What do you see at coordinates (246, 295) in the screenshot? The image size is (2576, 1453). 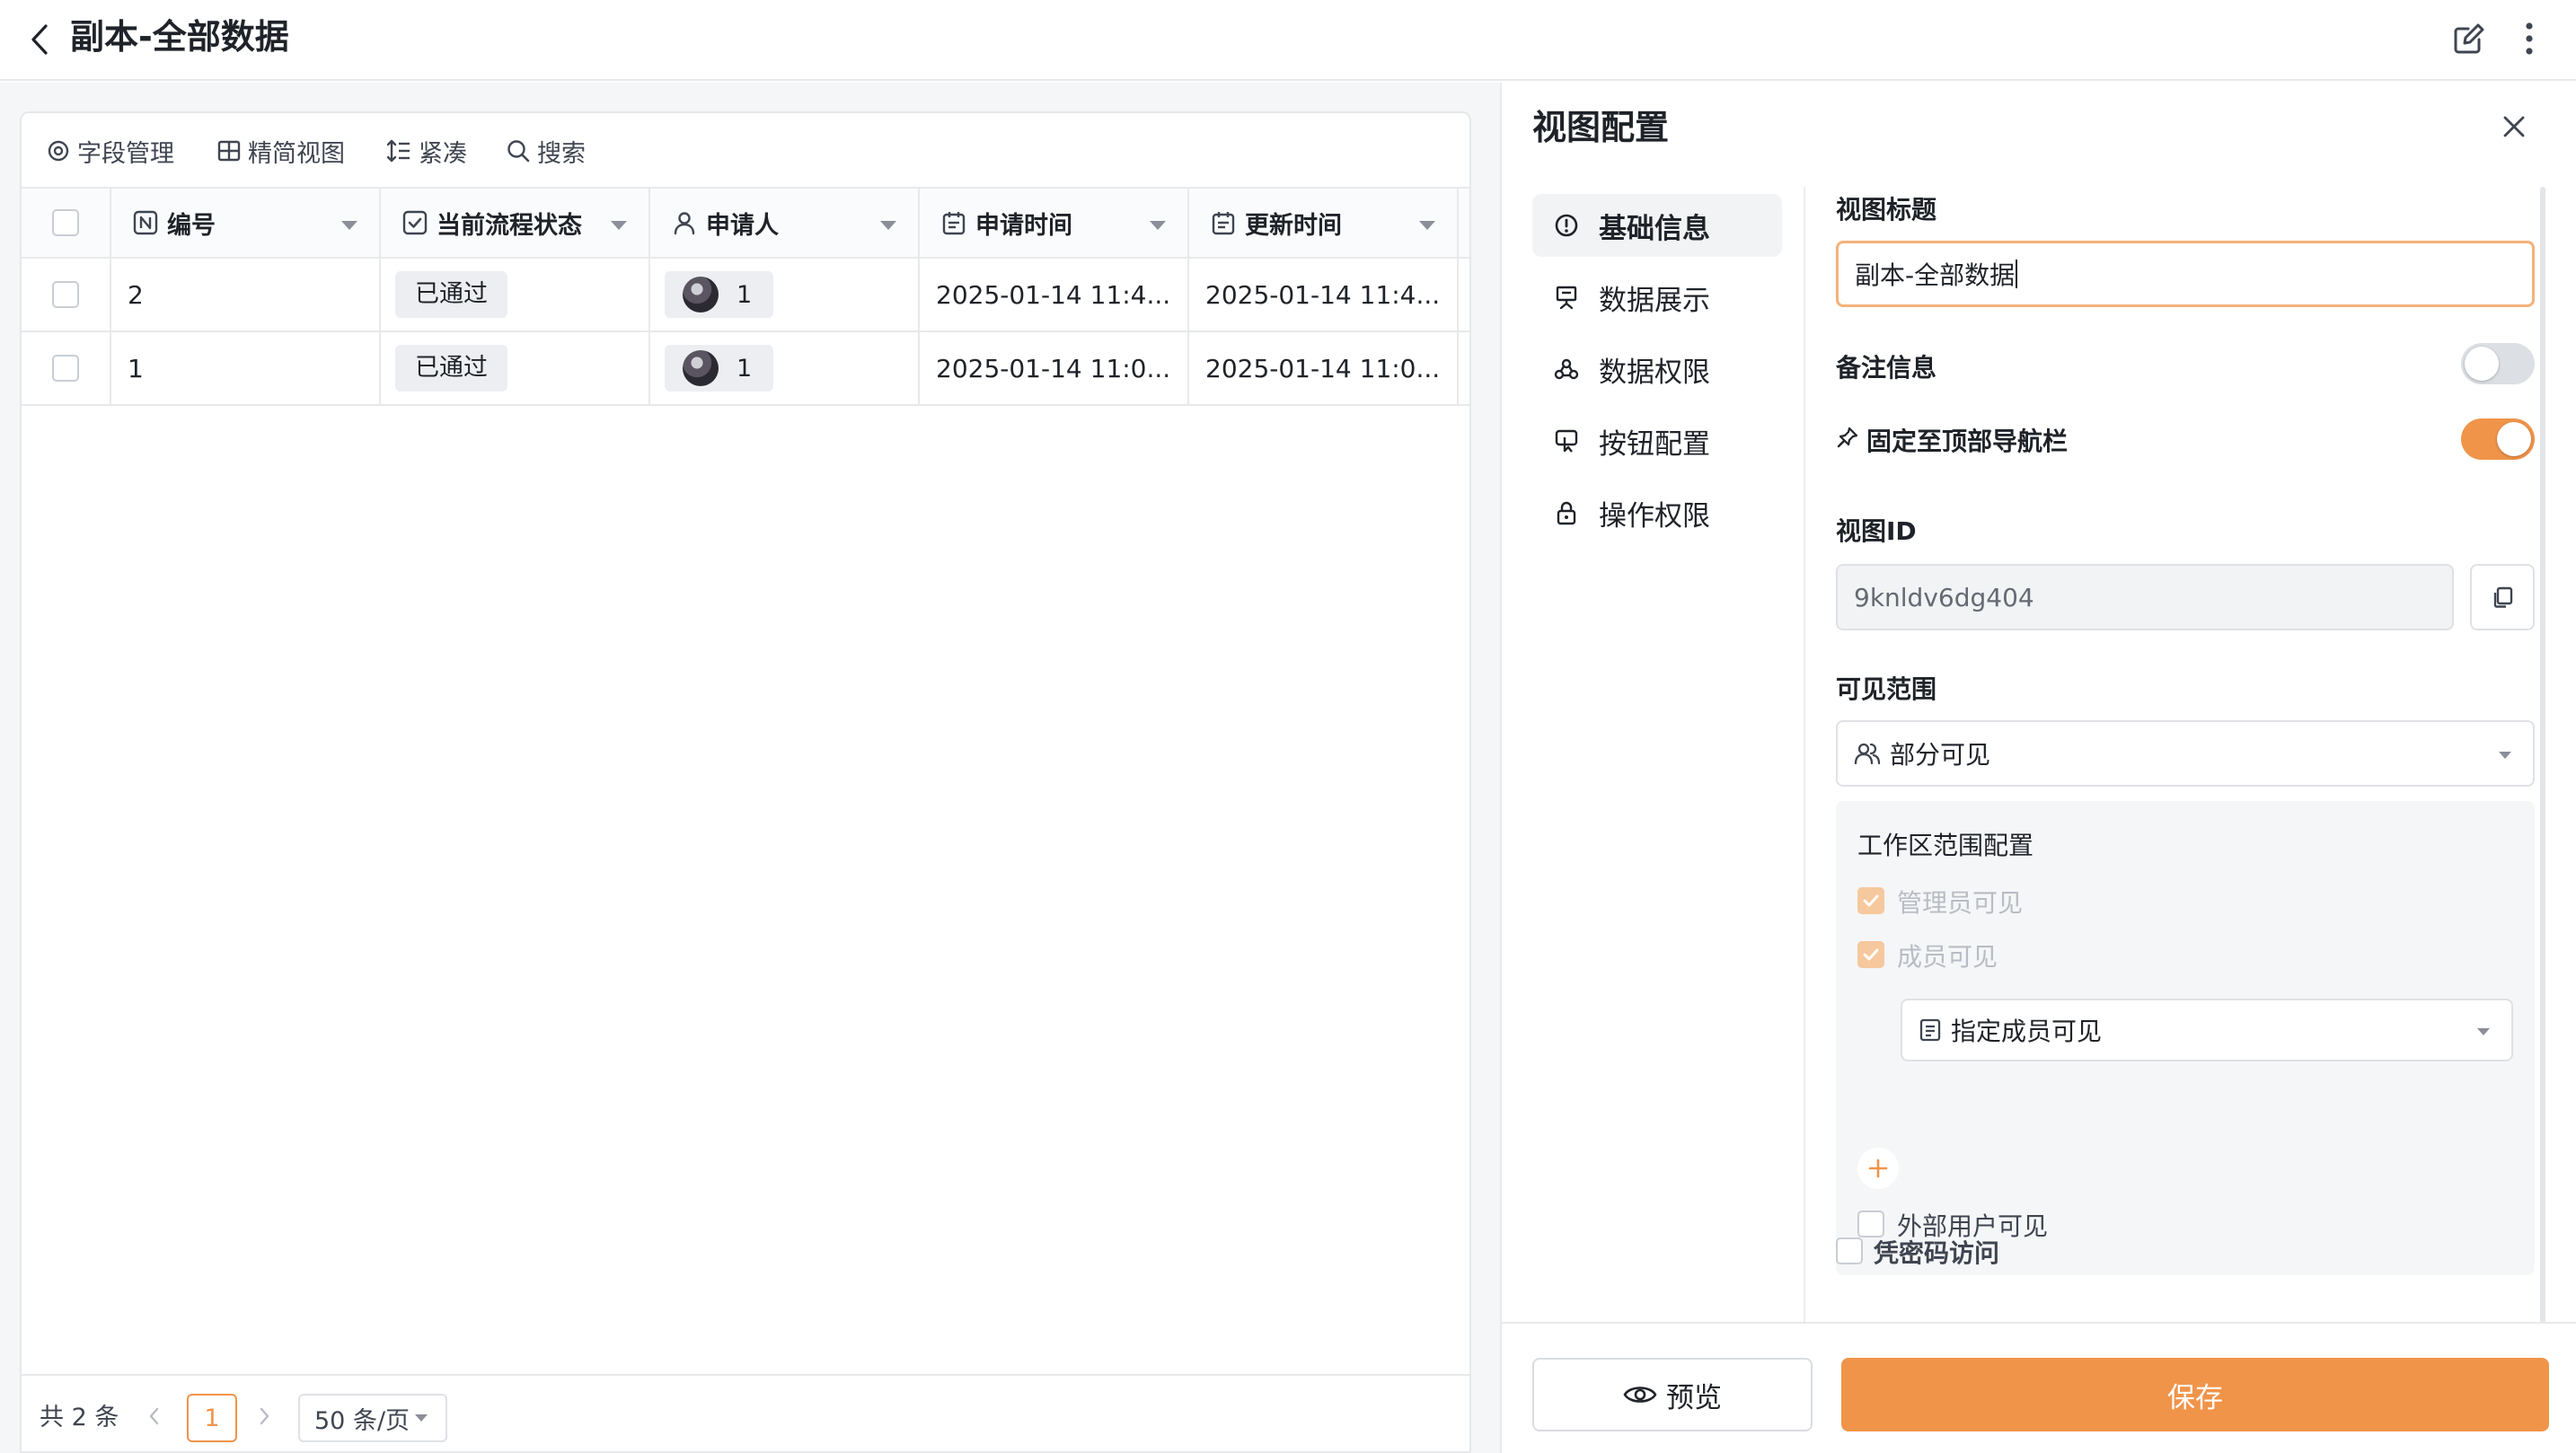 I see `cell-id: 2` at bounding box center [246, 295].